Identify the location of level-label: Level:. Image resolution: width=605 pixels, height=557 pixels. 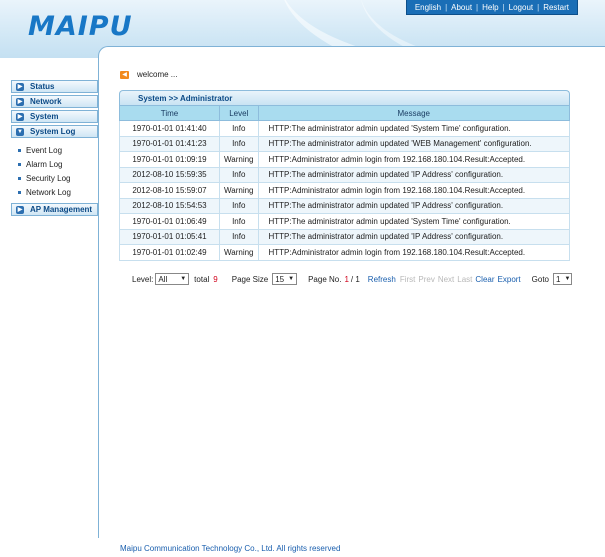
(143, 279).